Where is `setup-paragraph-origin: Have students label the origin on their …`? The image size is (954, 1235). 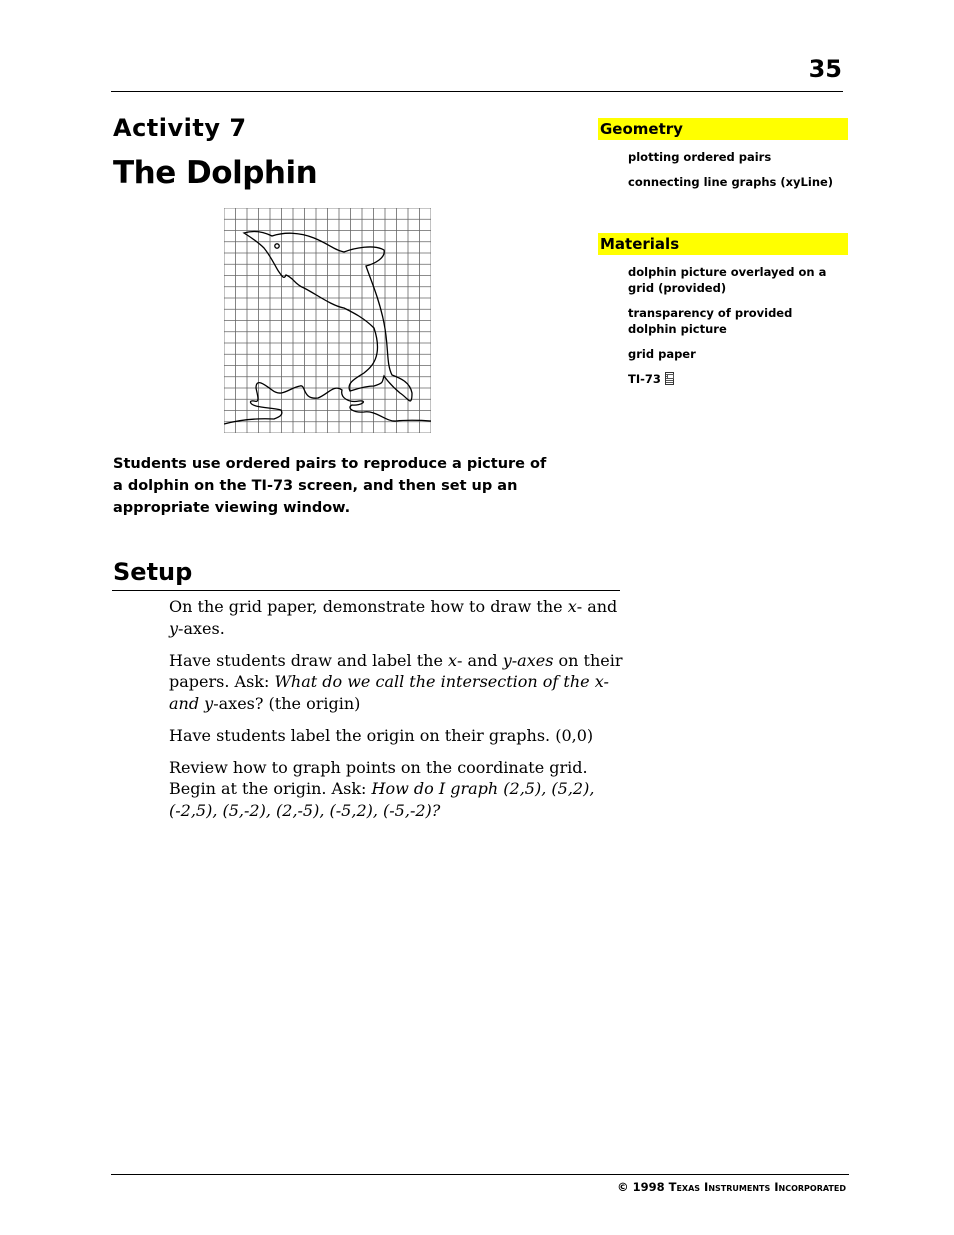 setup-paragraph-origin: Have students label the origin on their … is located at coordinates (381, 735).